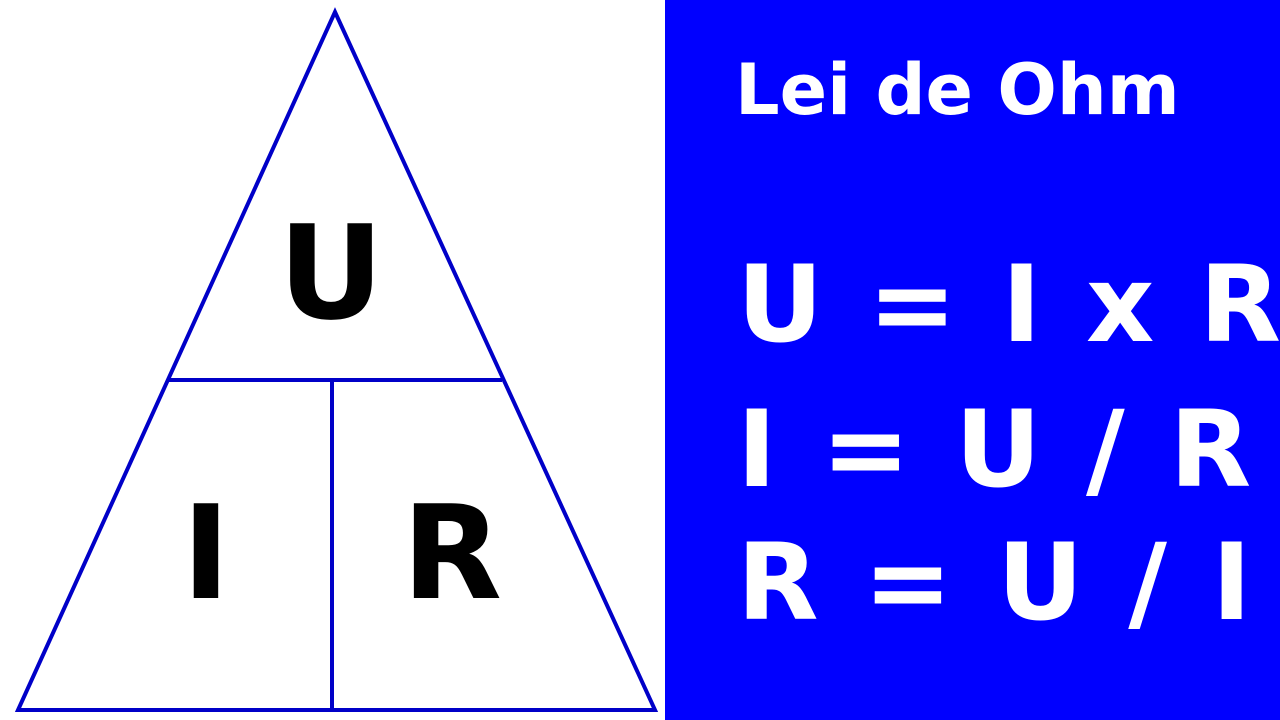  What do you see at coordinates (206, 553) in the screenshot?
I see `triangle-label-current: I` at bounding box center [206, 553].